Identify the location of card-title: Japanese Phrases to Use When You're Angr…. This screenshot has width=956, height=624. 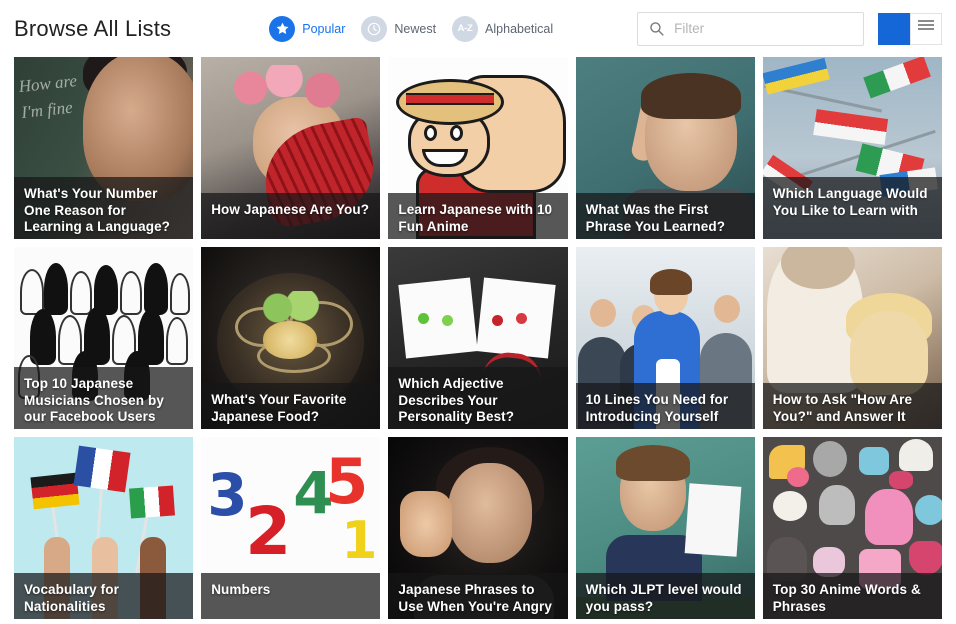
(478, 596).